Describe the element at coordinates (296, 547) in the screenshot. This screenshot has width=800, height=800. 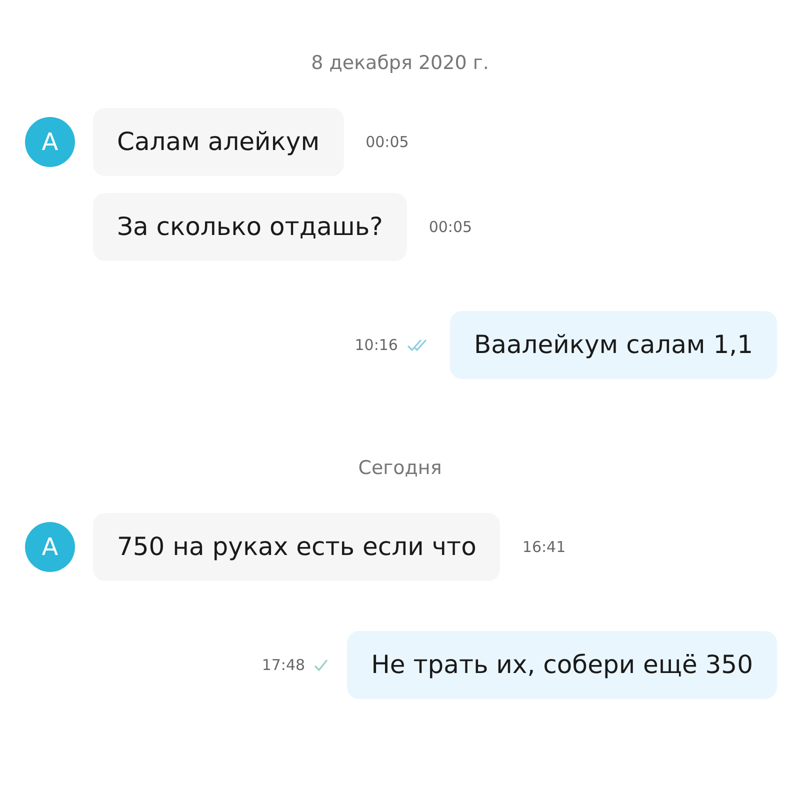
I see `message-bubble: 750 на руках есть если что` at that location.